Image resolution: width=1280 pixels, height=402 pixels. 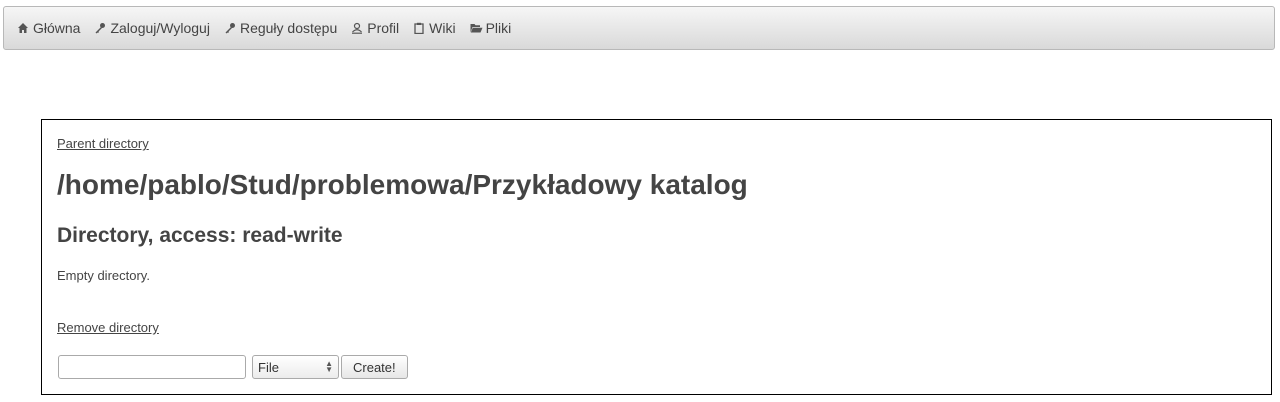 What do you see at coordinates (498, 28) in the screenshot?
I see `nav-label-pliki: Pliki` at bounding box center [498, 28].